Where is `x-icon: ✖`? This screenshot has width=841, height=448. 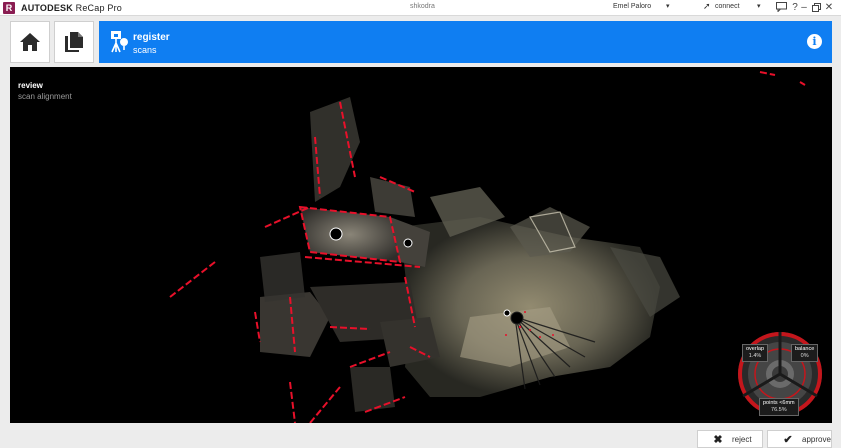
x-icon: ✖ is located at coordinates (718, 439).